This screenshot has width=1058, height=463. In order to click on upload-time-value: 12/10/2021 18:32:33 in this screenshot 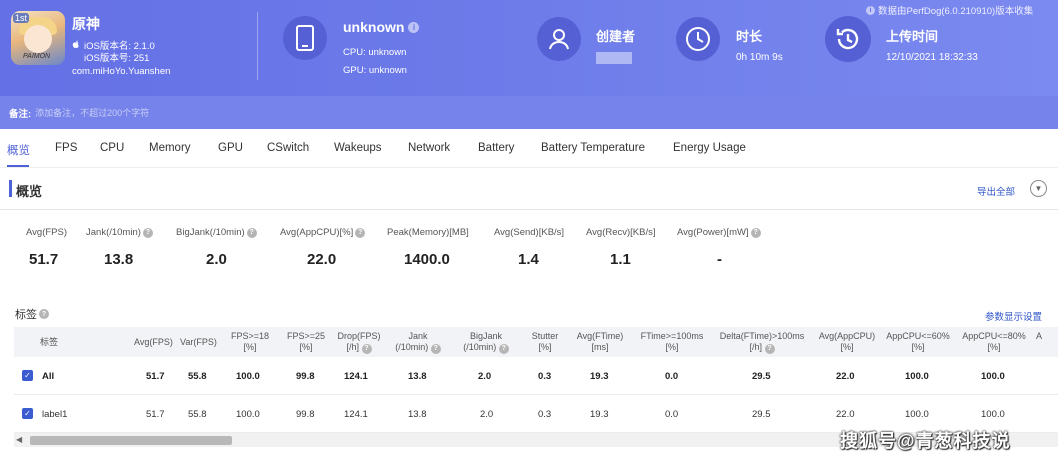, I will do `click(932, 57)`.